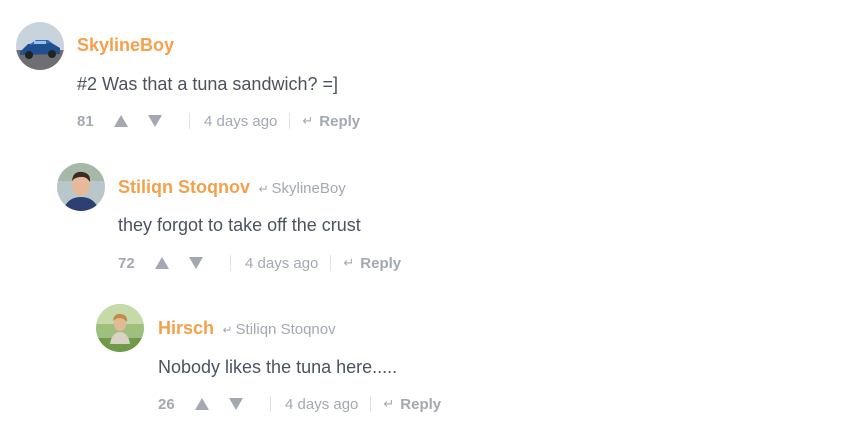 Image resolution: width=841 pixels, height=436 pixels. Describe the element at coordinates (285, 329) in the screenshot. I see `reply-to-name: Stiliqn Stoqnov` at that location.